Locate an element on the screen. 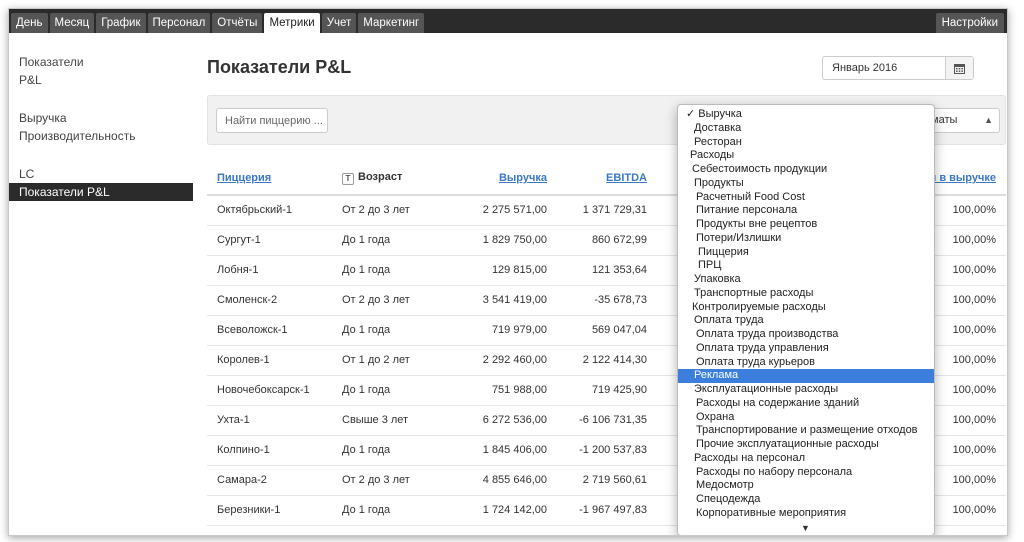  dropdown-option: Расходы на персонал is located at coordinates (806, 459).